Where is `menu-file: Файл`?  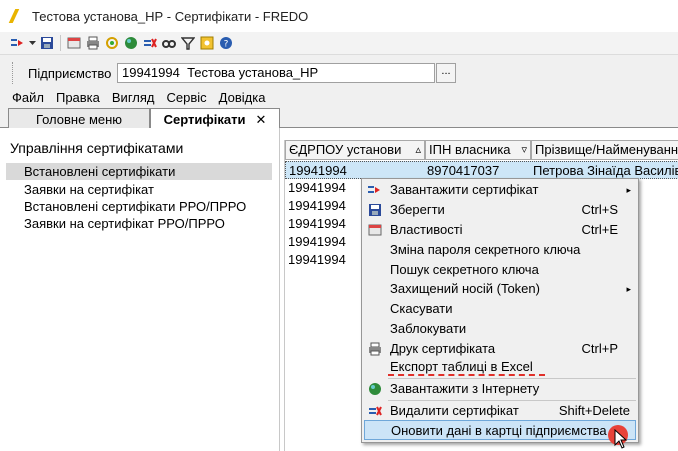
menu-file: Файл is located at coordinates (28, 97).